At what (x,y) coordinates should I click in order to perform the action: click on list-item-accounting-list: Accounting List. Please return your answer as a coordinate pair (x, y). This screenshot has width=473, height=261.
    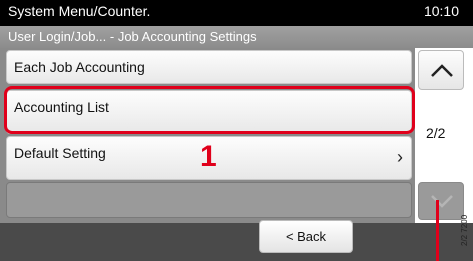
    Looking at the image, I should click on (209, 112).